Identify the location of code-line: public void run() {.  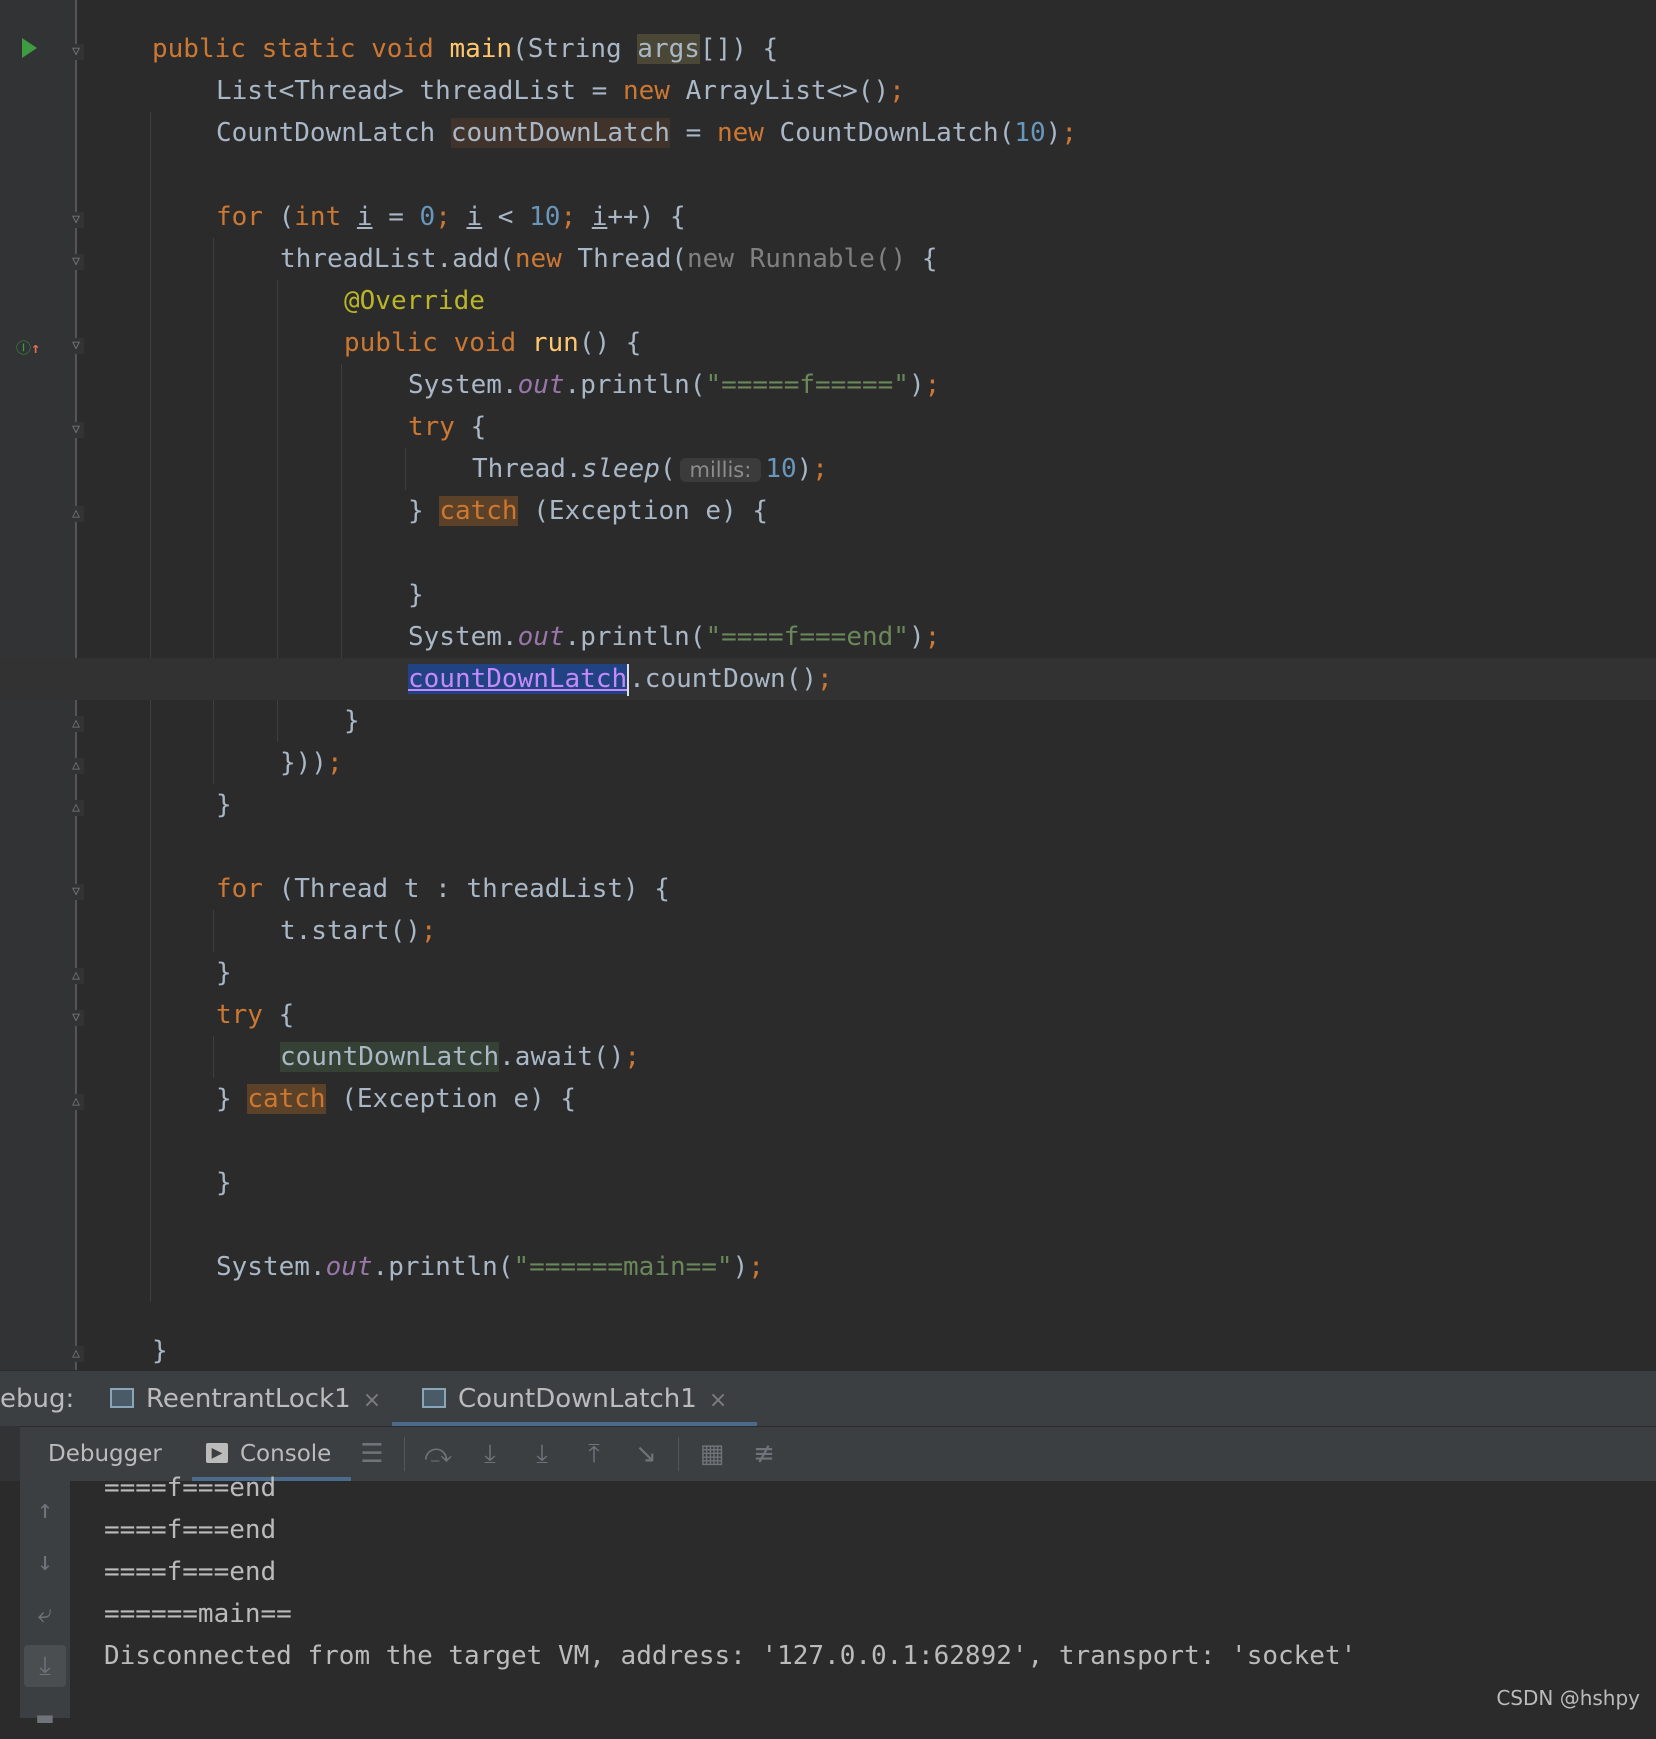
(828, 343).